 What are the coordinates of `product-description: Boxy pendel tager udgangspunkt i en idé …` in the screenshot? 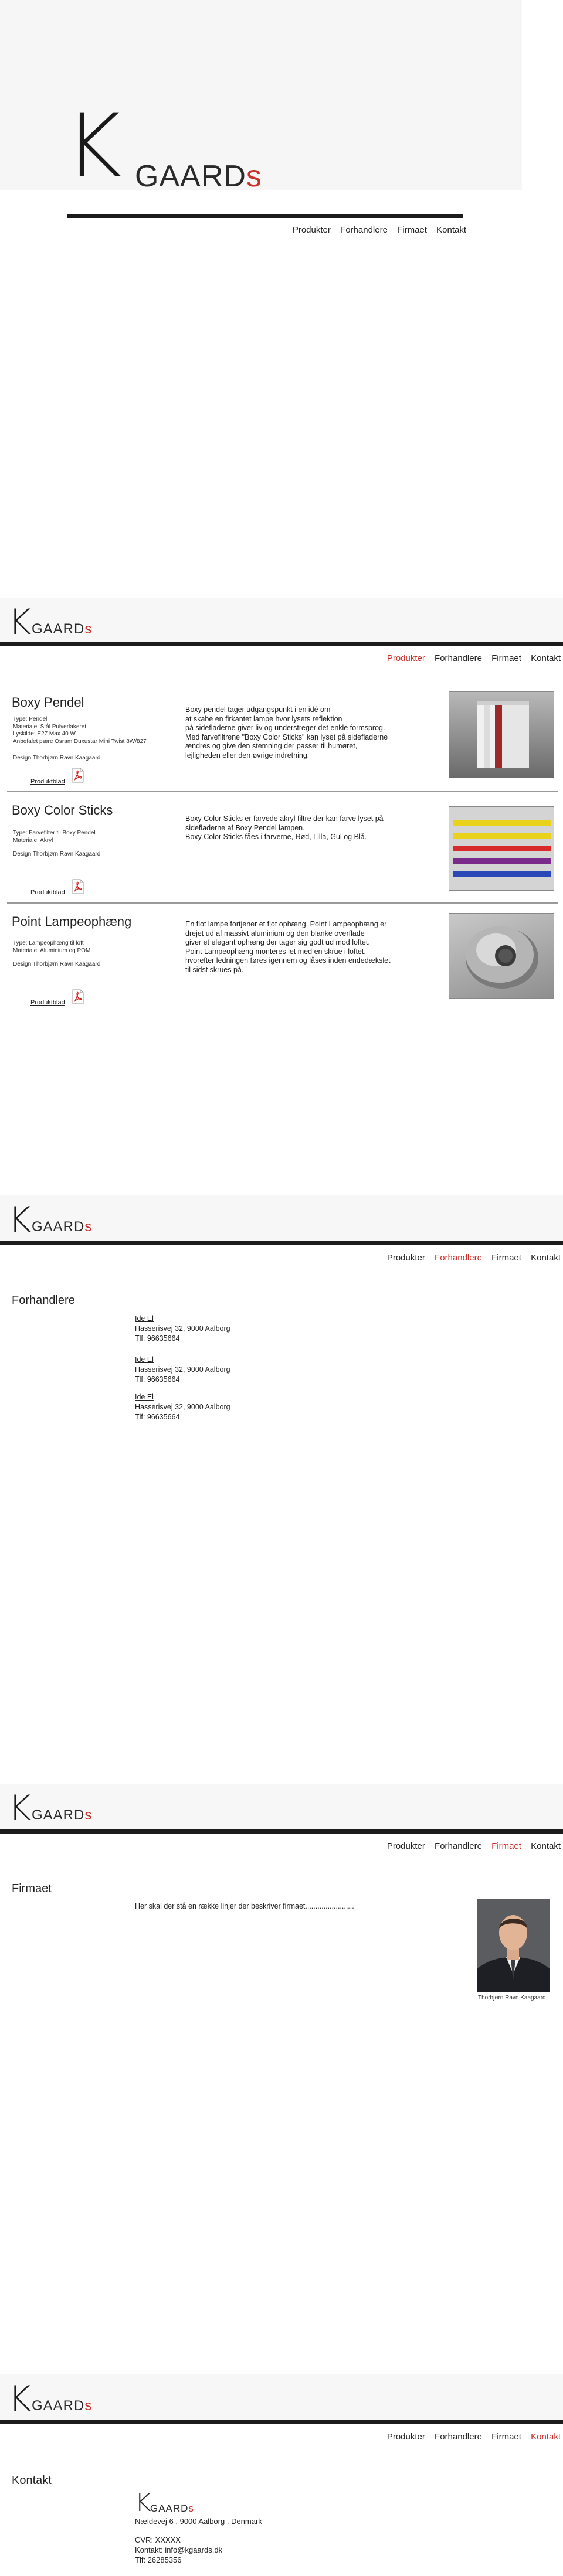 It's located at (286, 732).